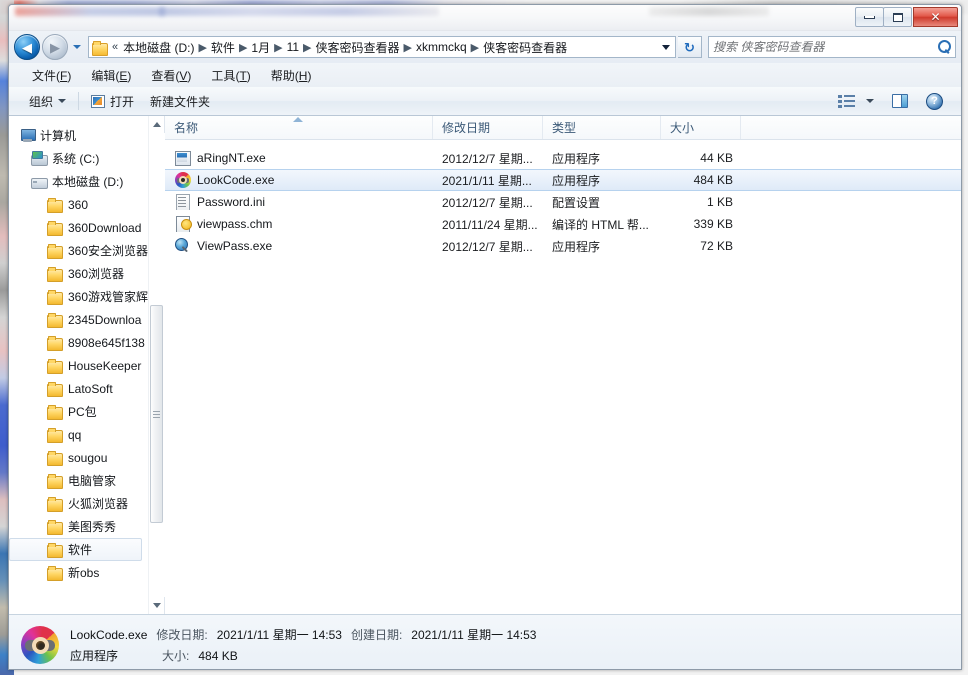 This screenshot has height=675, width=968. Describe the element at coordinates (78, 135) in the screenshot. I see `sidebar-item-0: 计算机` at that location.